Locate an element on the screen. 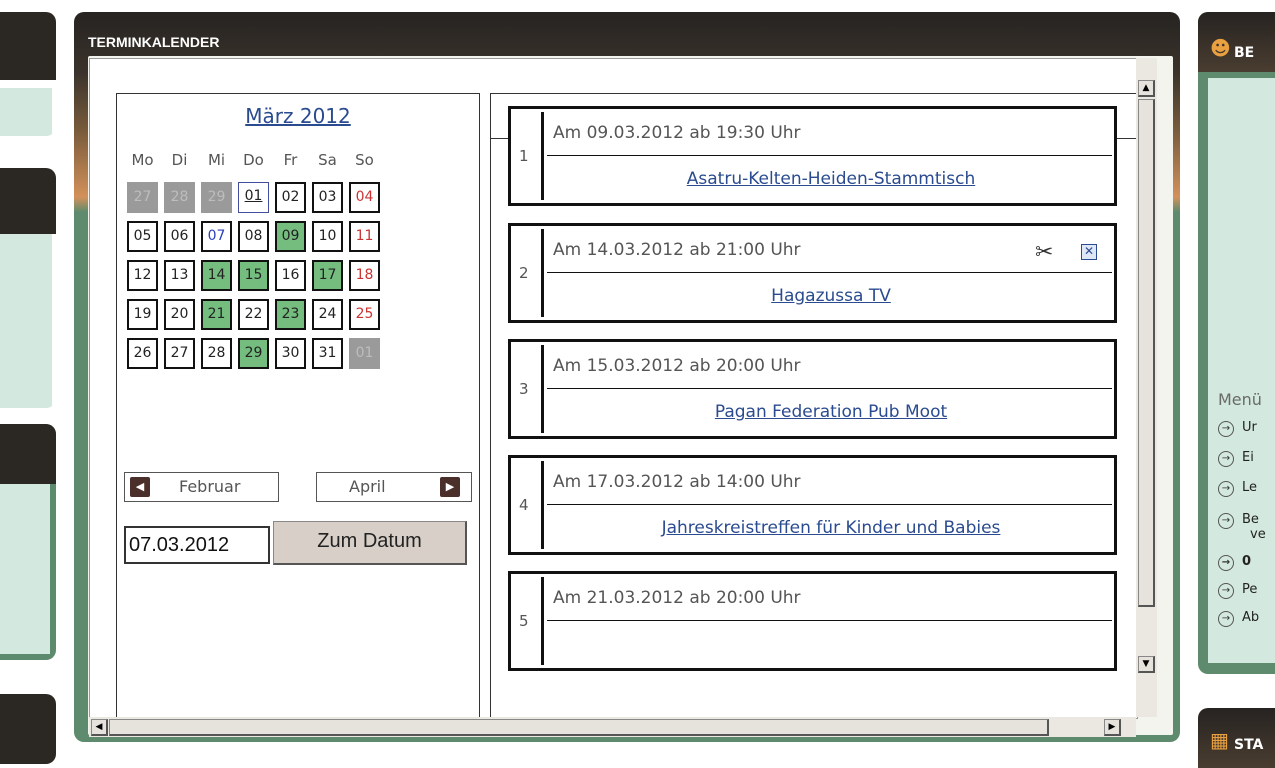 The height and width of the screenshot is (768, 1275). calendar-day-label: 07 is located at coordinates (216, 236).